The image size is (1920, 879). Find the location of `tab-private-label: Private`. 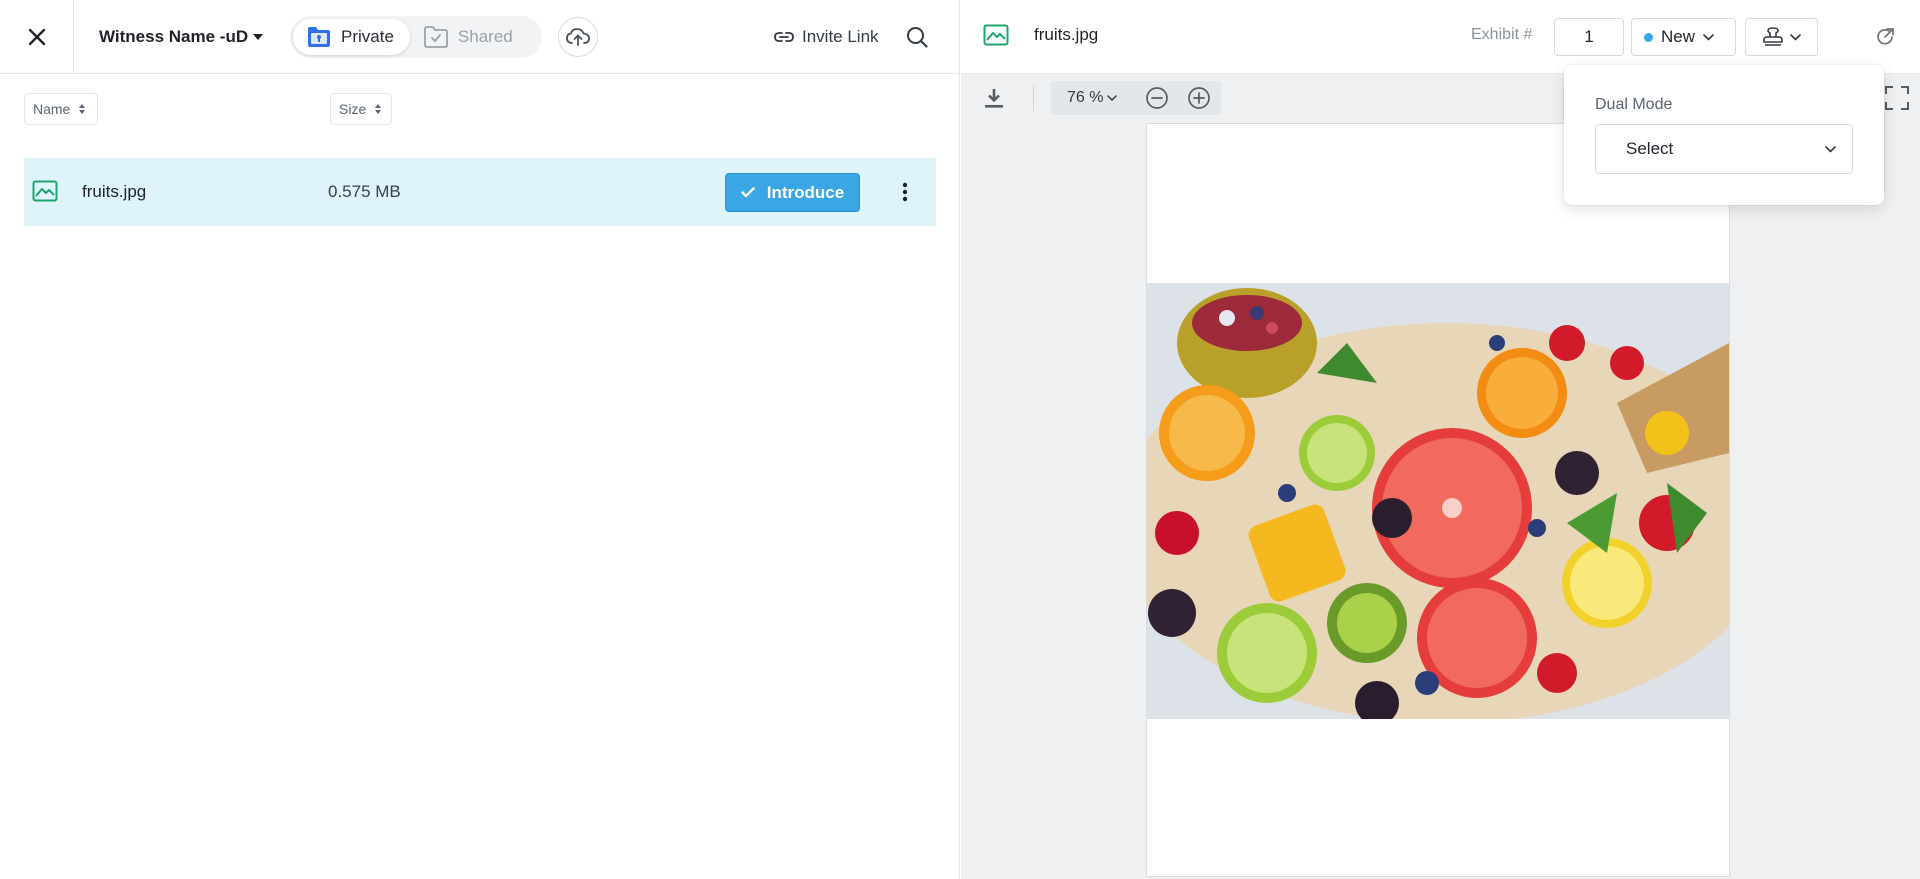

tab-private-label: Private is located at coordinates (367, 36).